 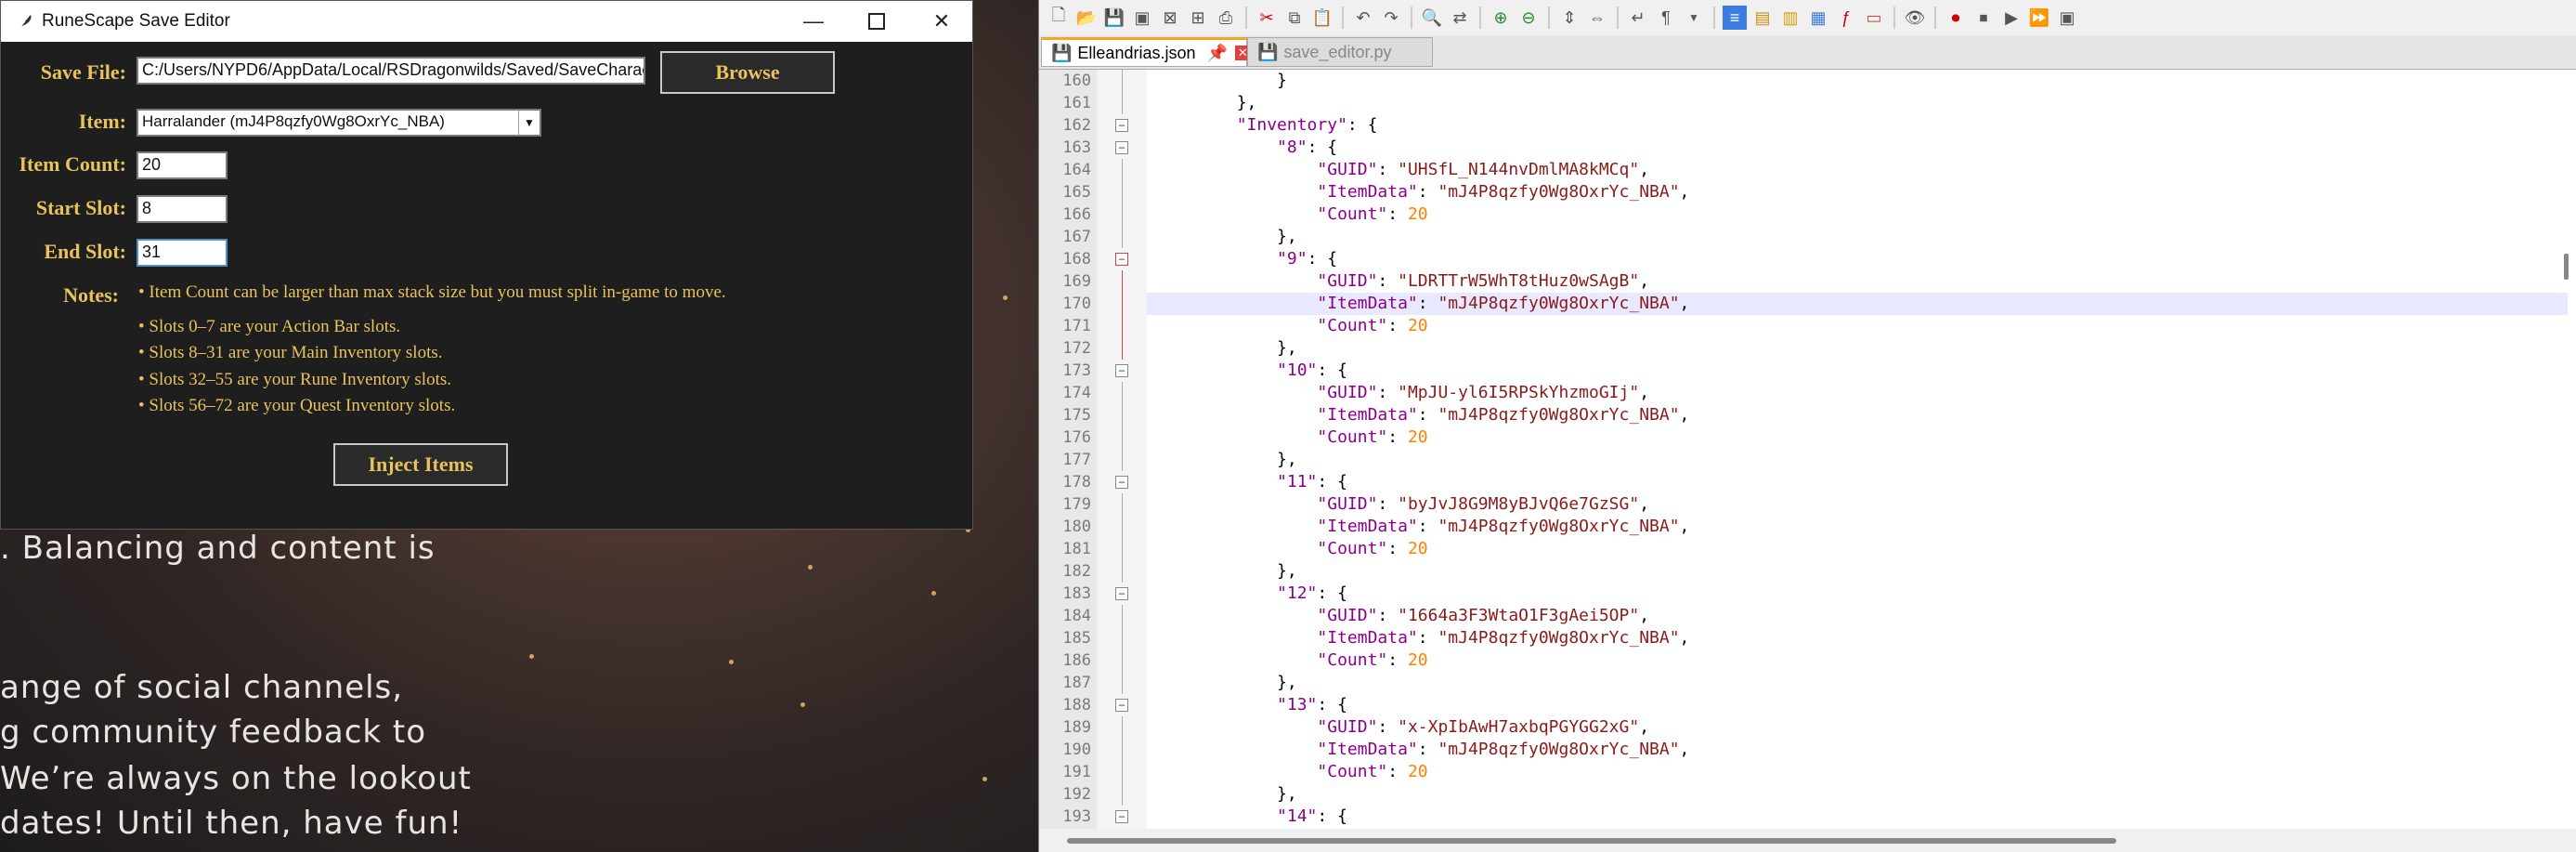 I want to click on horizontal-scrollbar, so click(x=1807, y=840).